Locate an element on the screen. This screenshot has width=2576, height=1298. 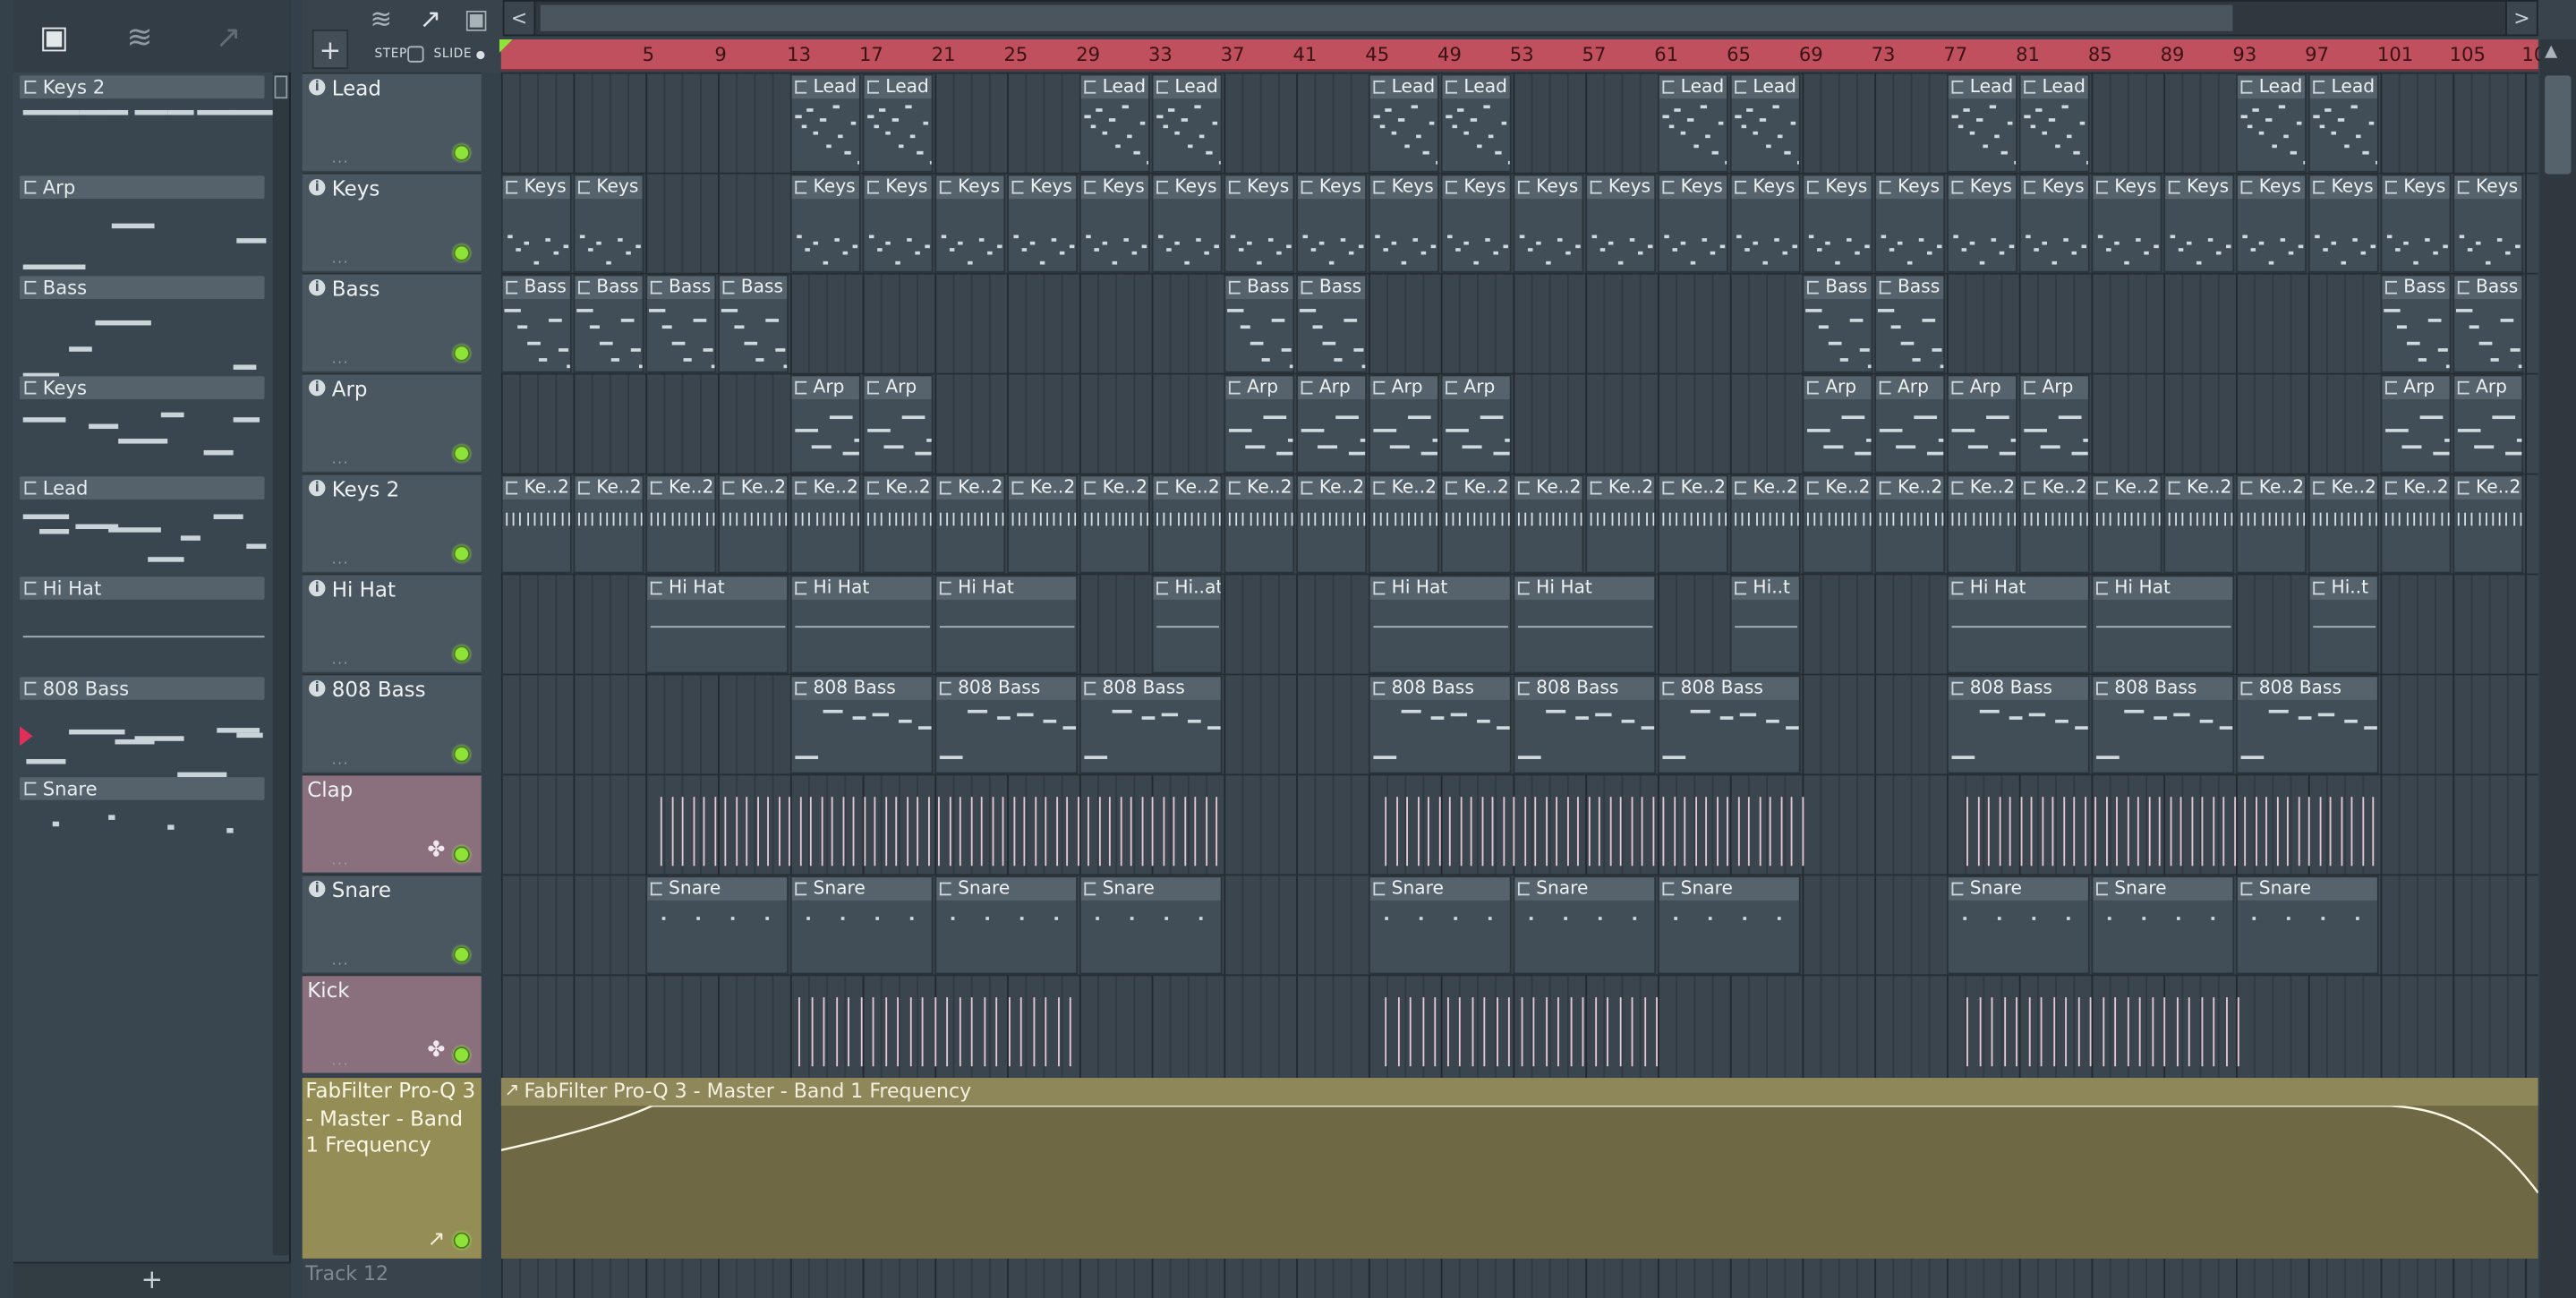
ruler-bar-number: 25 is located at coordinates (1015, 55).